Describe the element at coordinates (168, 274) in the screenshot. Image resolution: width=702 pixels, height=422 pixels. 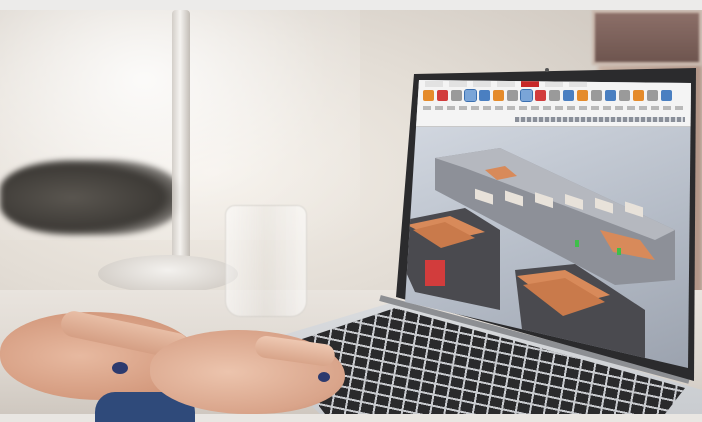
I see `lamp-base` at that location.